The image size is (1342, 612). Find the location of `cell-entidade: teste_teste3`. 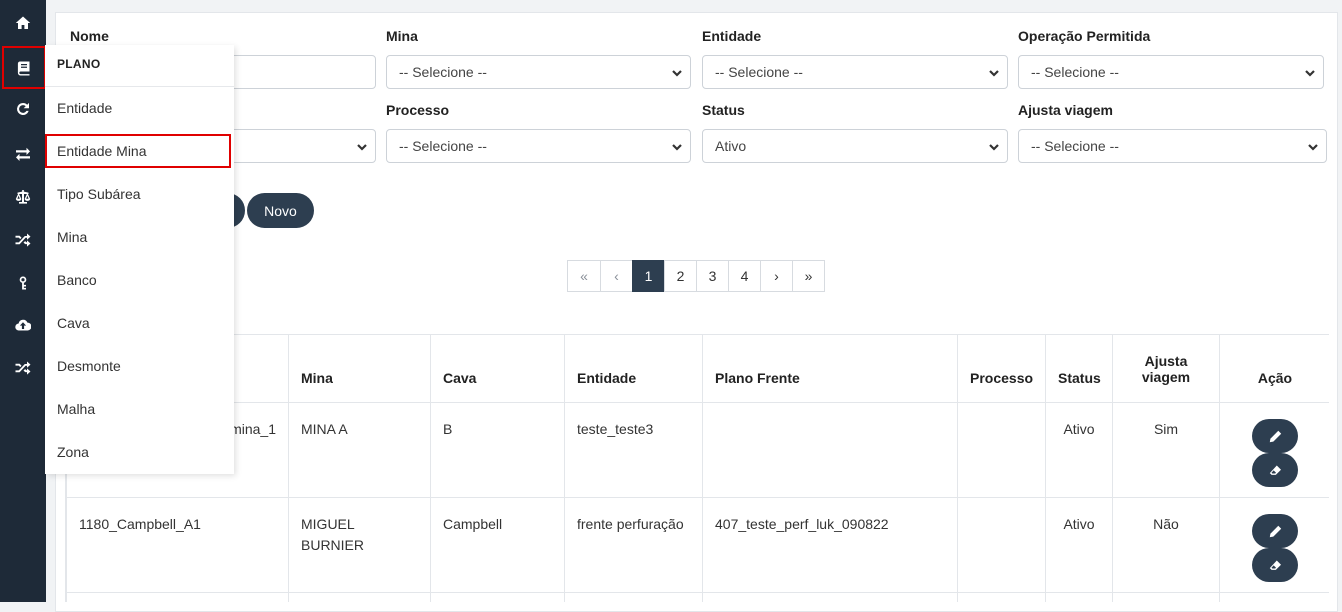

cell-entidade: teste_teste3 is located at coordinates (633, 450).